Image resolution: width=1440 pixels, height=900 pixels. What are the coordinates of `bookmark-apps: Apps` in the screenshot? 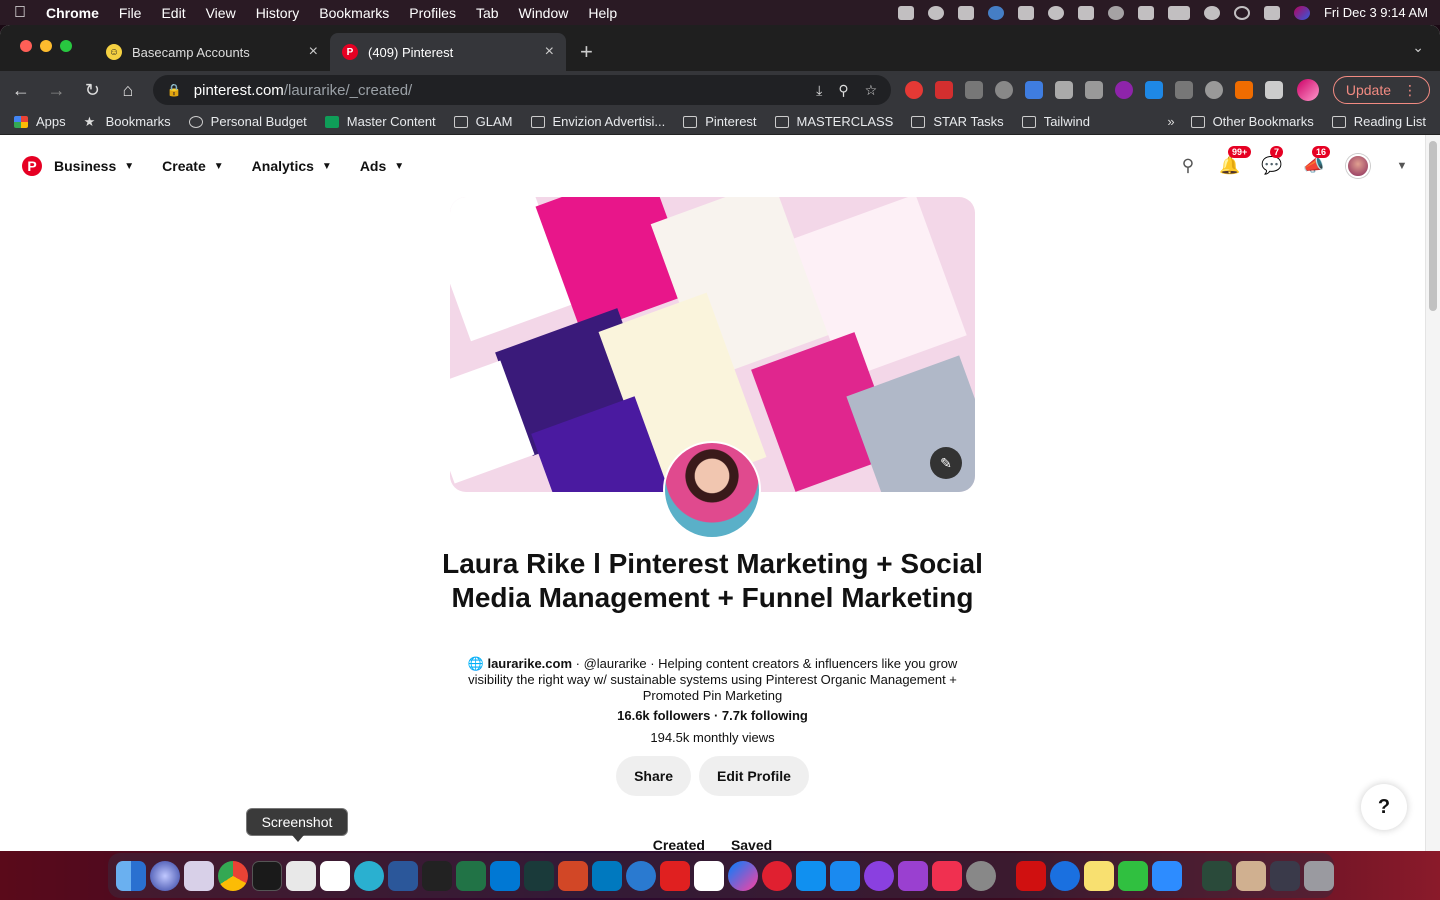 It's located at (40, 121).